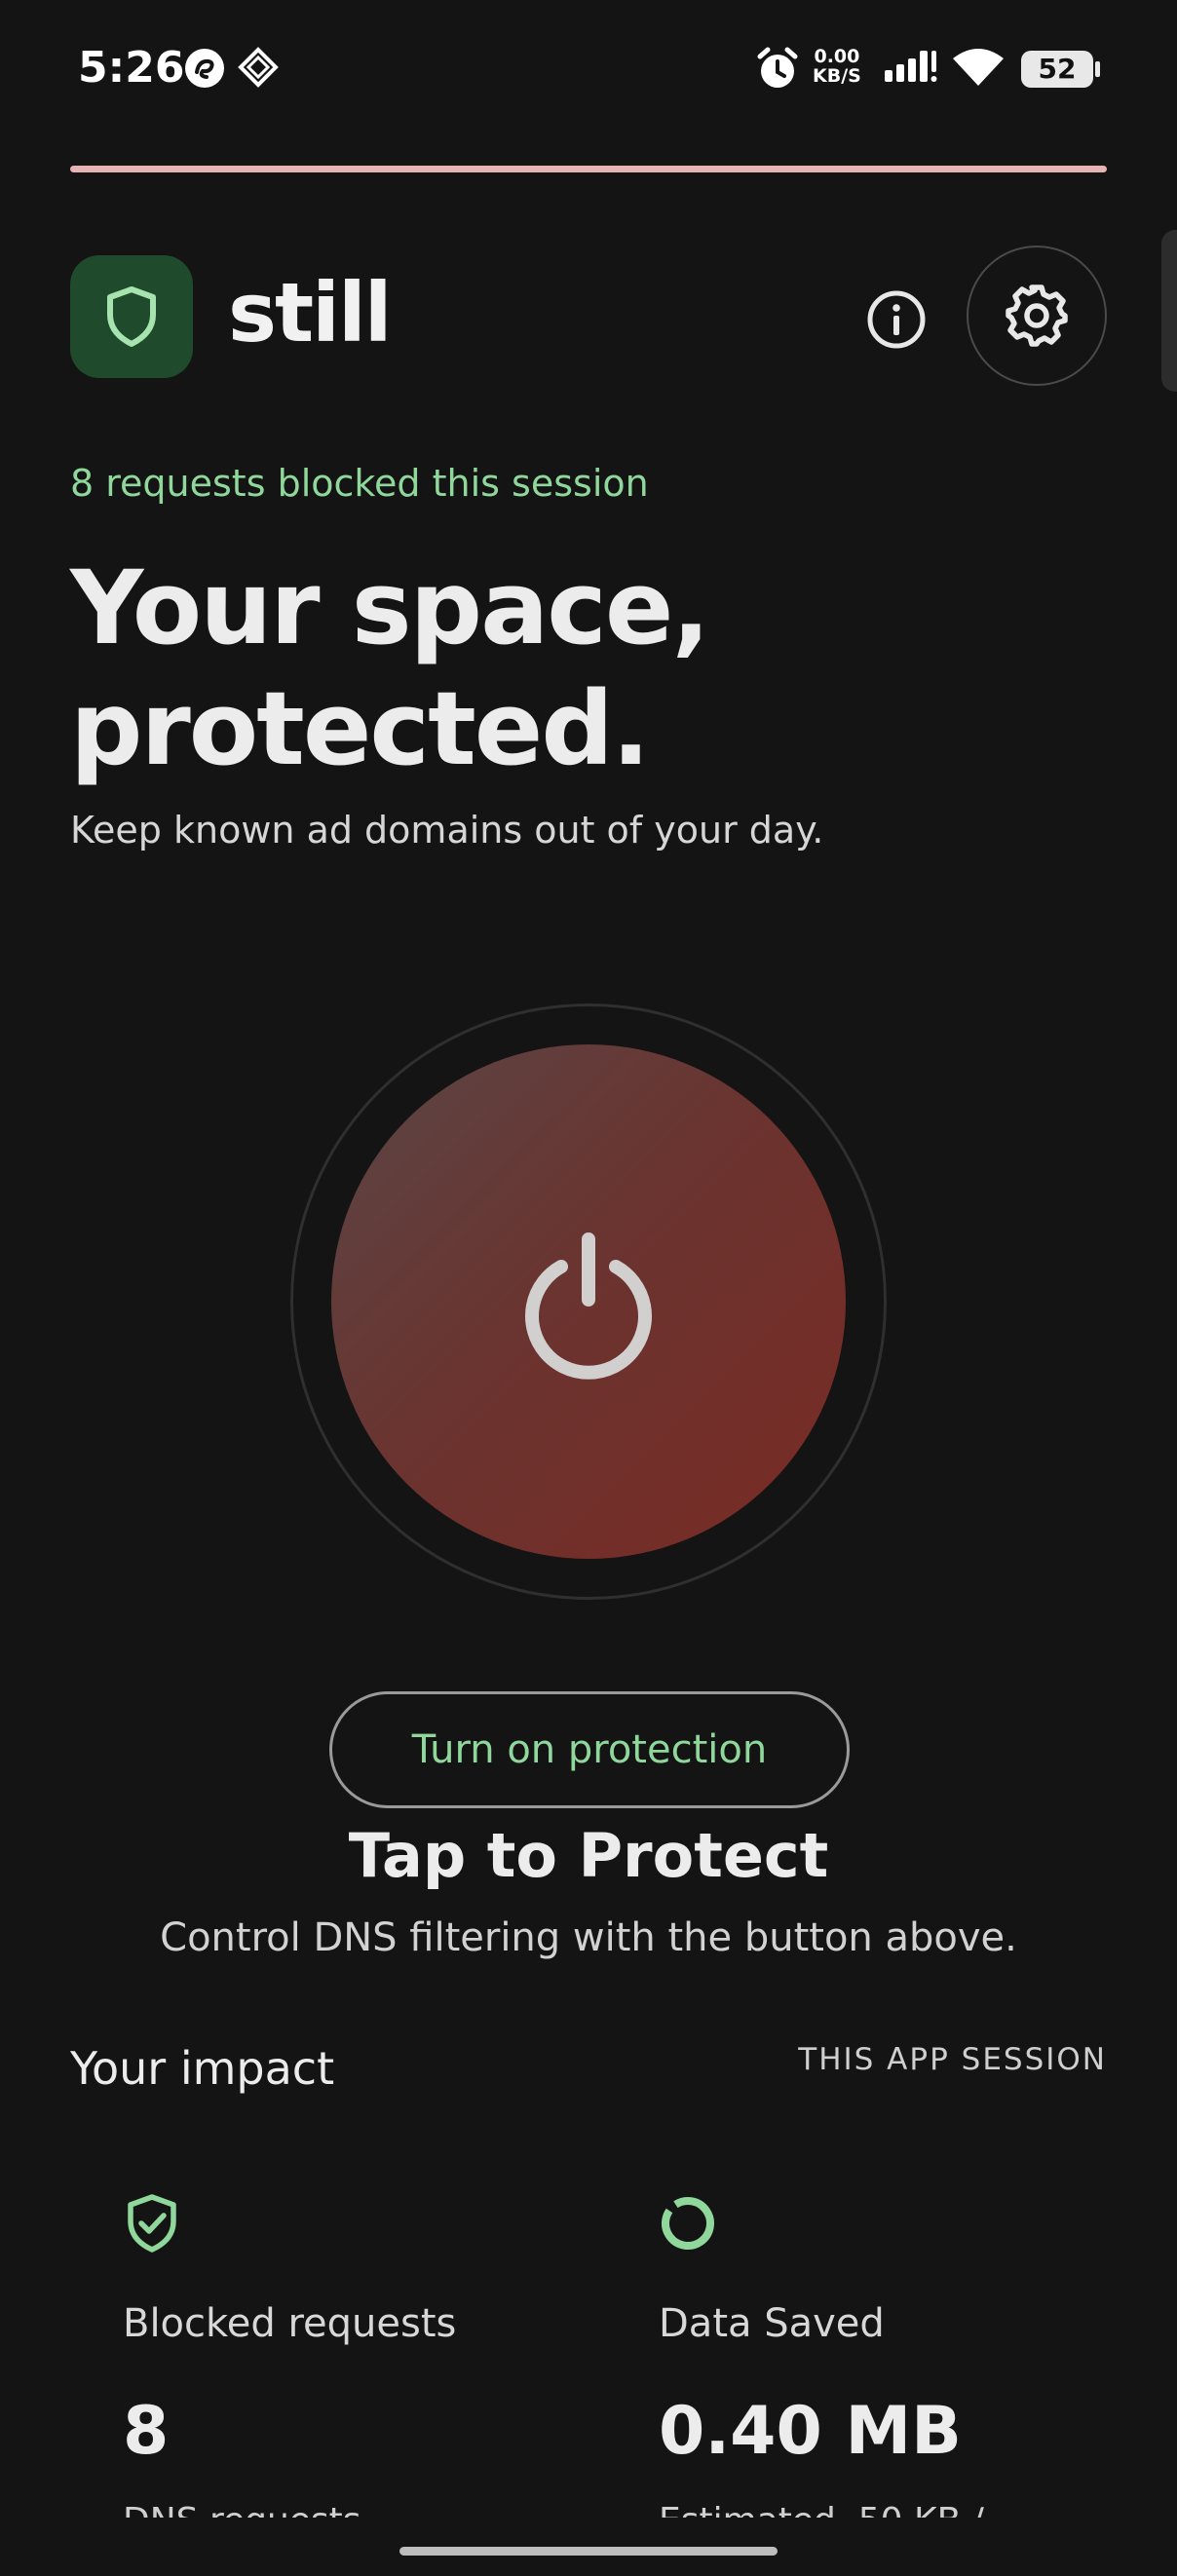 The width and height of the screenshot is (1177, 2576). What do you see at coordinates (589, 1749) in the screenshot?
I see `turn-on-protection-button: Turn on protection` at bounding box center [589, 1749].